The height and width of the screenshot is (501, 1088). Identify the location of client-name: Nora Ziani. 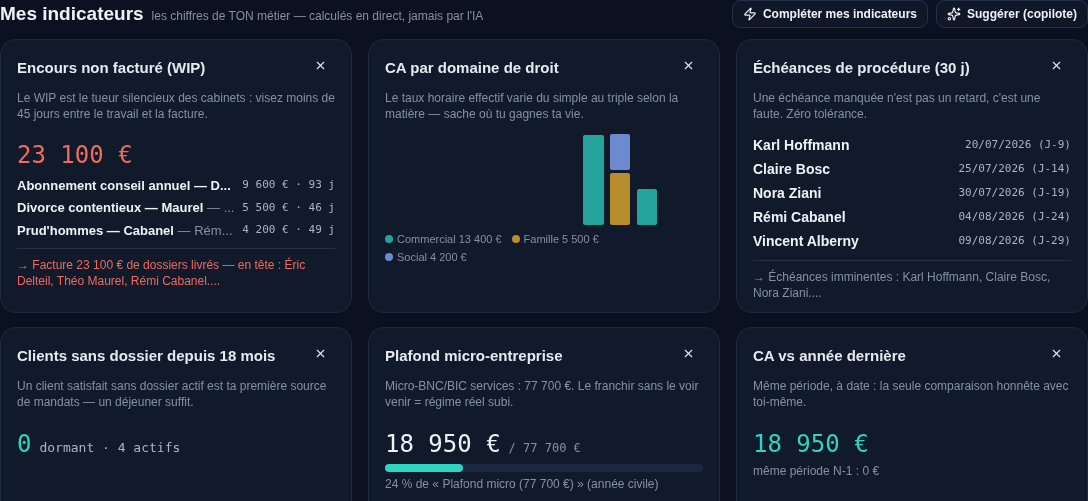
(787, 193).